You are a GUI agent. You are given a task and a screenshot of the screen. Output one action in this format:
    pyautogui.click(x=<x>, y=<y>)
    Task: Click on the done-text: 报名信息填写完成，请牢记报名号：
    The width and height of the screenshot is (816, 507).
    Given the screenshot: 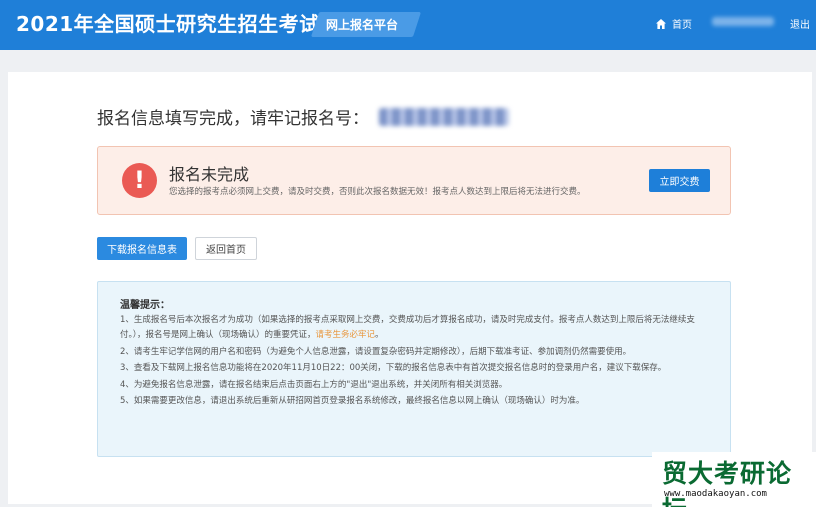 What is the action you would take?
    pyautogui.click(x=233, y=119)
    